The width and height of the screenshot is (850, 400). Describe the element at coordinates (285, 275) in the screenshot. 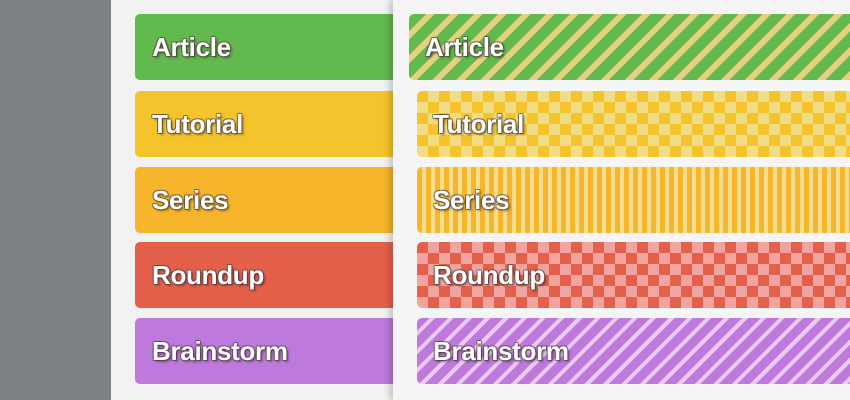

I see `tag-roundup-solid: Roundup` at that location.